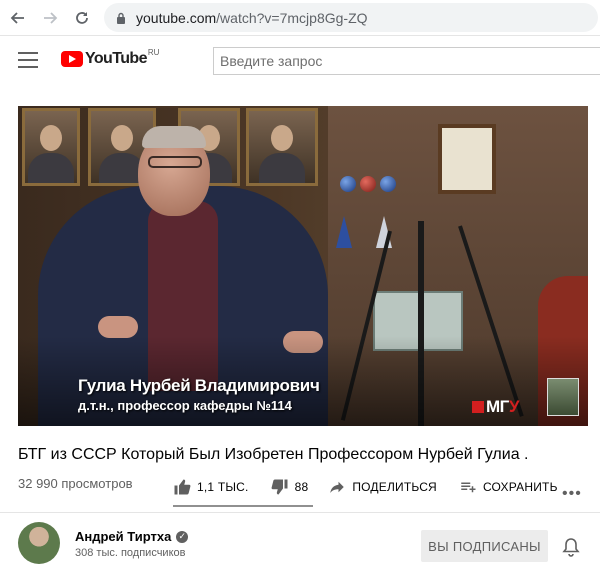 The width and height of the screenshot is (600, 573). Describe the element at coordinates (520, 487) in the screenshot. I see `save-label: СОХРАНИТЬ` at that location.